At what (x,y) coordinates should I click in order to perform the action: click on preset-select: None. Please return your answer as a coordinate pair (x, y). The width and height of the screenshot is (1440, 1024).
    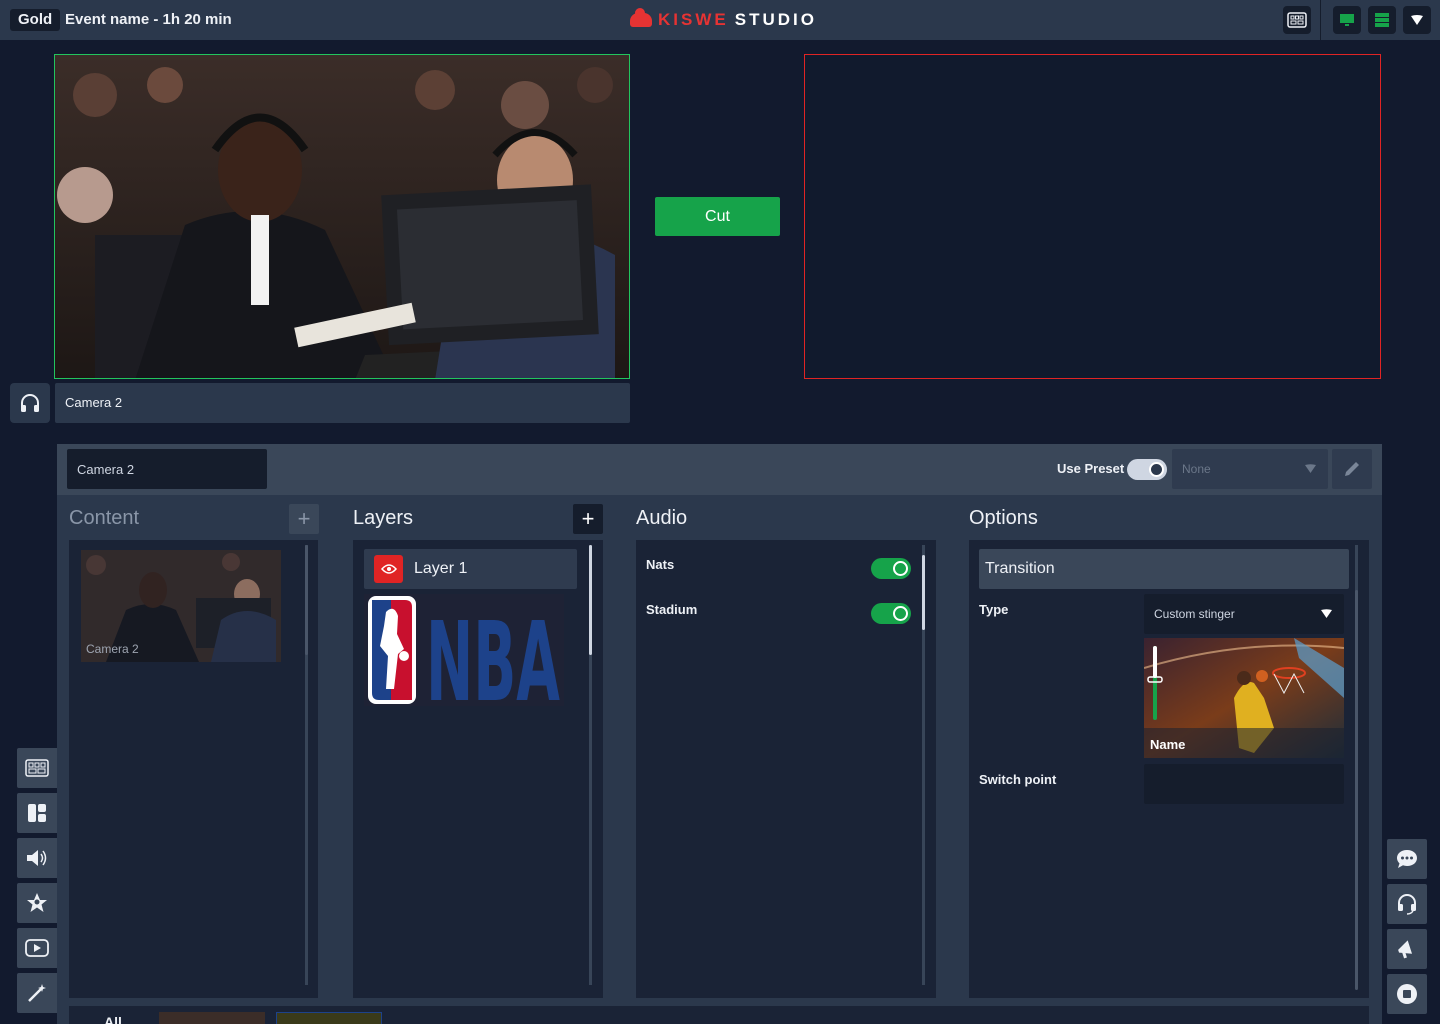
    Looking at the image, I should click on (1250, 469).